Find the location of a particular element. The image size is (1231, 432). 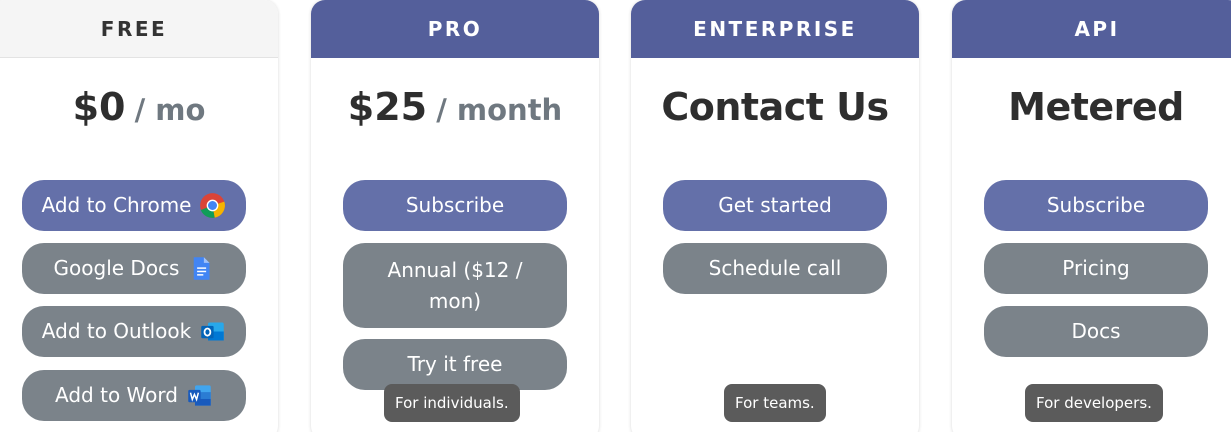

plan-price-pro: $25 / month is located at coordinates (455, 107).